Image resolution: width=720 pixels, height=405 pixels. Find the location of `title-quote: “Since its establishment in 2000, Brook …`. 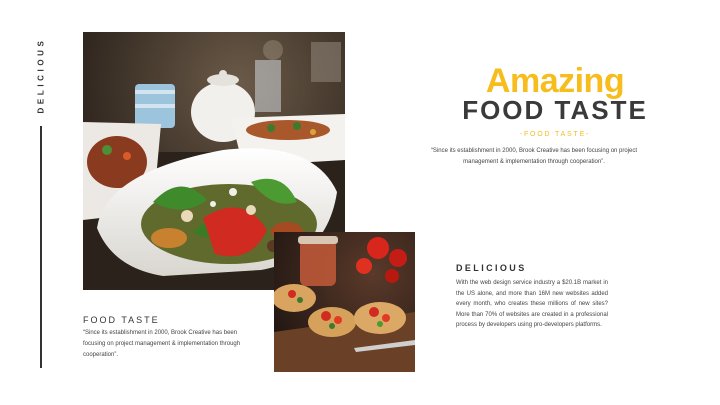

title-quote: “Since its establishment in 2000, Brook … is located at coordinates (534, 156).